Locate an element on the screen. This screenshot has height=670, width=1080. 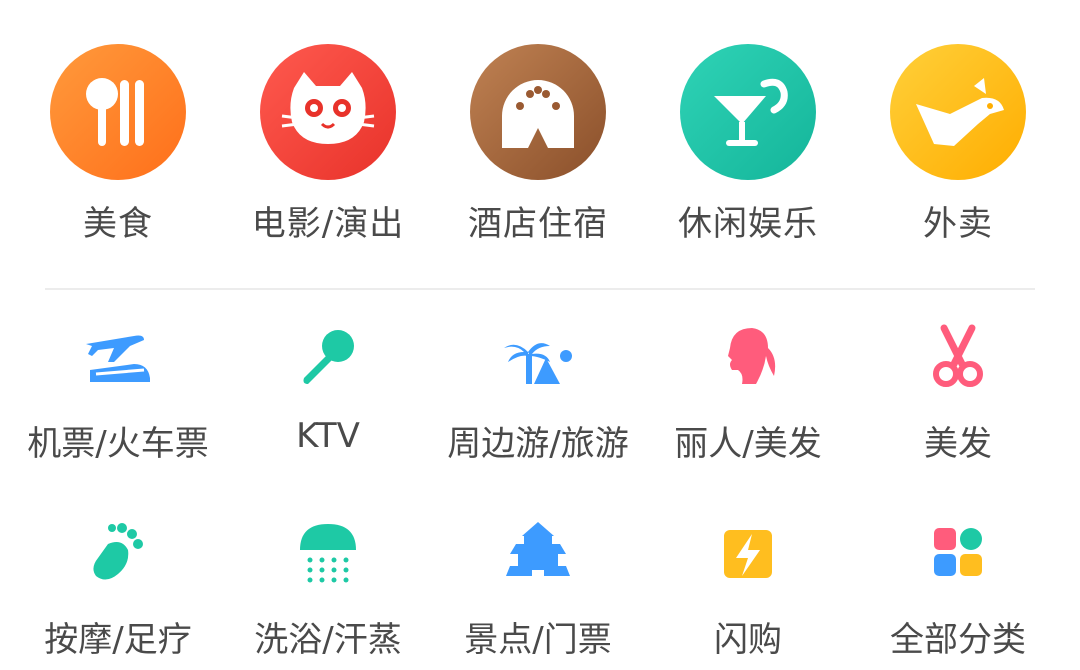
category-label: 美食 is located at coordinates (118, 224).